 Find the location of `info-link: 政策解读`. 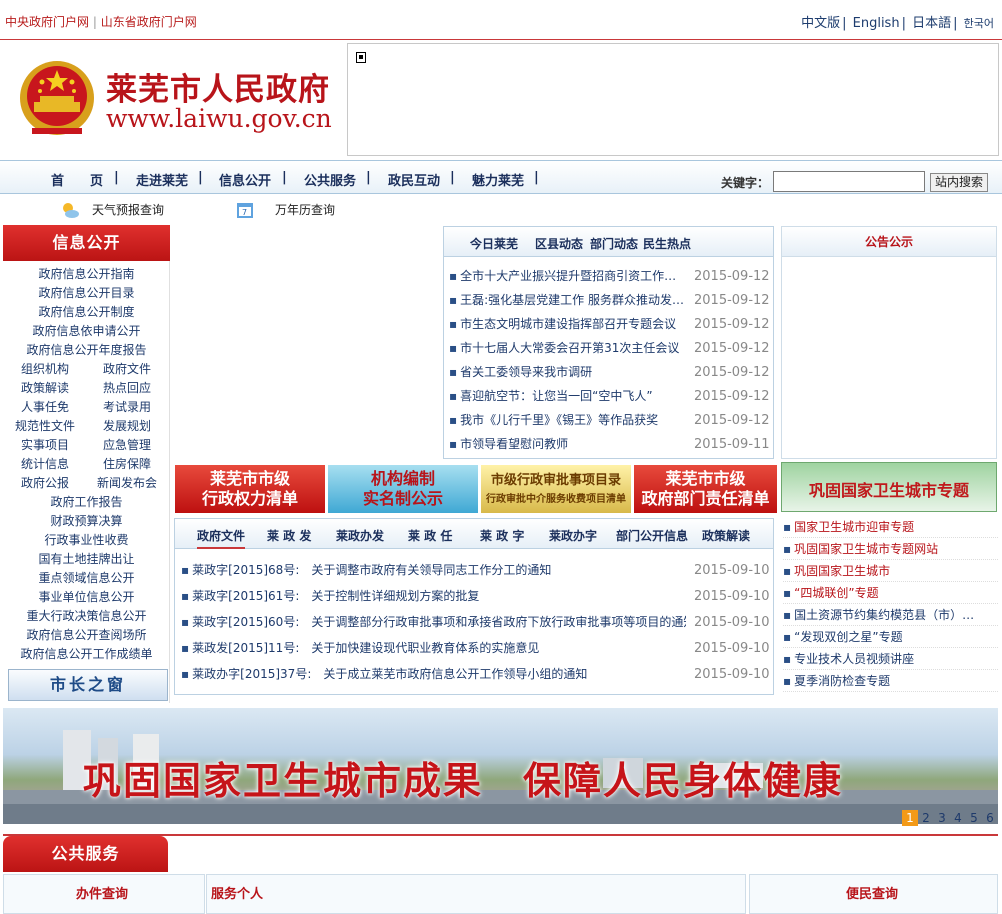

info-link: 政策解读 is located at coordinates (45, 388).